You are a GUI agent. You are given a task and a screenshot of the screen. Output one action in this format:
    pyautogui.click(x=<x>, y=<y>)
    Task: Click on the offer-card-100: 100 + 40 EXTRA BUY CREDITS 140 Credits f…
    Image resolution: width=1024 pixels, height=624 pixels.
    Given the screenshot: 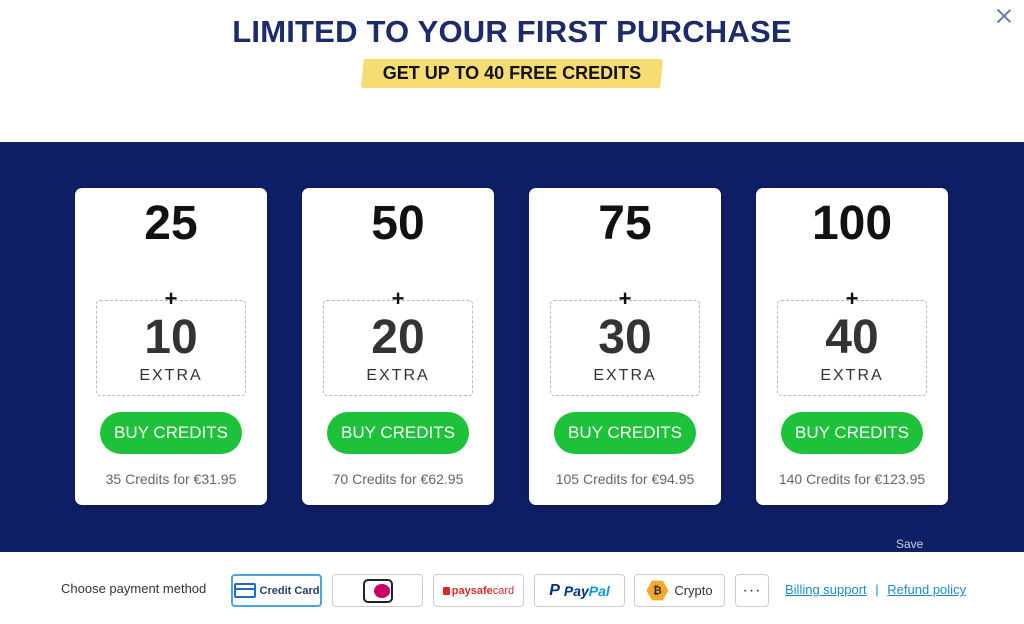 What is the action you would take?
    pyautogui.click(x=852, y=346)
    